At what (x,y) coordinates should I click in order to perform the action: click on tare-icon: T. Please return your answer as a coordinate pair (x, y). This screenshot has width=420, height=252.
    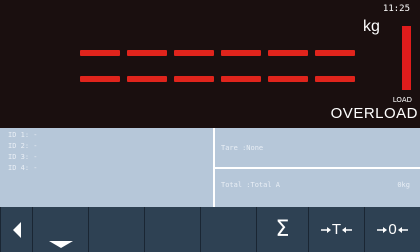
    Looking at the image, I should click on (336, 229).